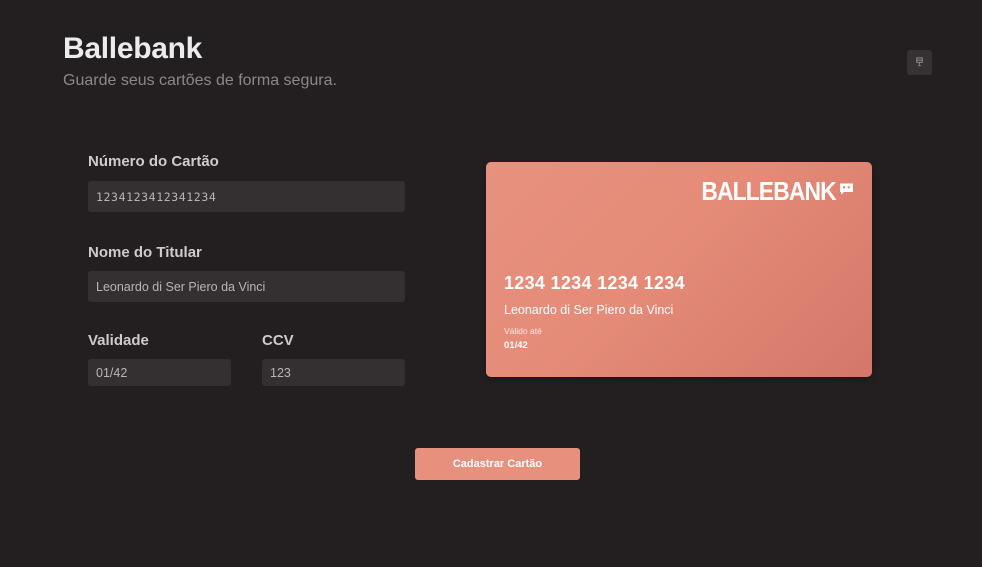  What do you see at coordinates (118, 340) in the screenshot?
I see `expiry-label: Validade` at bounding box center [118, 340].